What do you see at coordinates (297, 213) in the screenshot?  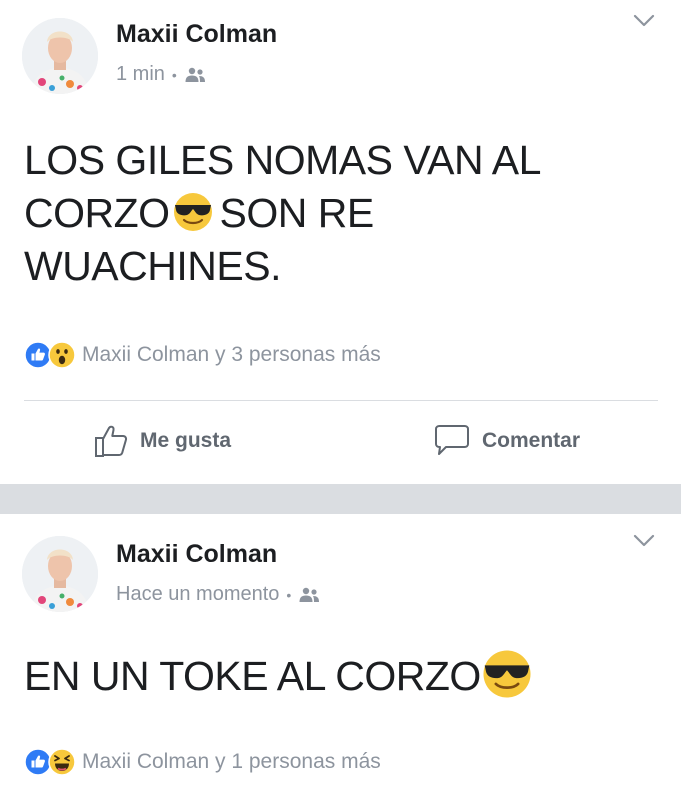 I see `post-text-segment: SON RE` at bounding box center [297, 213].